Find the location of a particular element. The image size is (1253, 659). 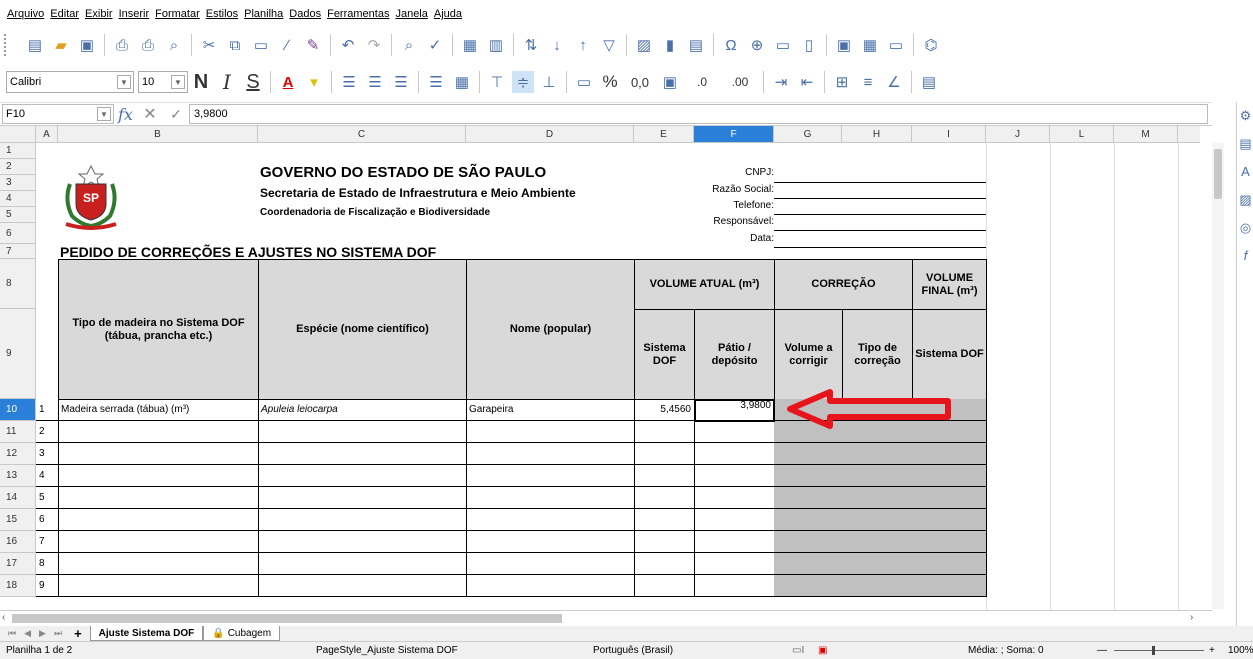

first-sheet-icon: ⏮ is located at coordinates (12, 633).